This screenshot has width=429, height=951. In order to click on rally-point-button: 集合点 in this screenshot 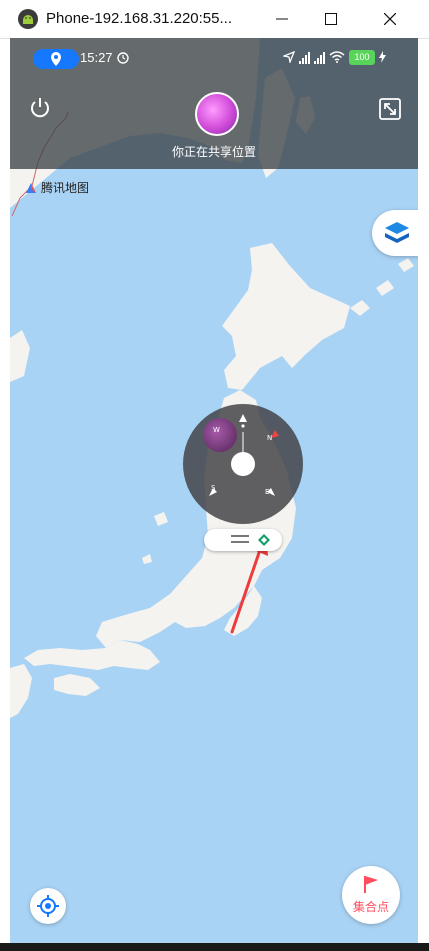, I will do `click(371, 895)`.